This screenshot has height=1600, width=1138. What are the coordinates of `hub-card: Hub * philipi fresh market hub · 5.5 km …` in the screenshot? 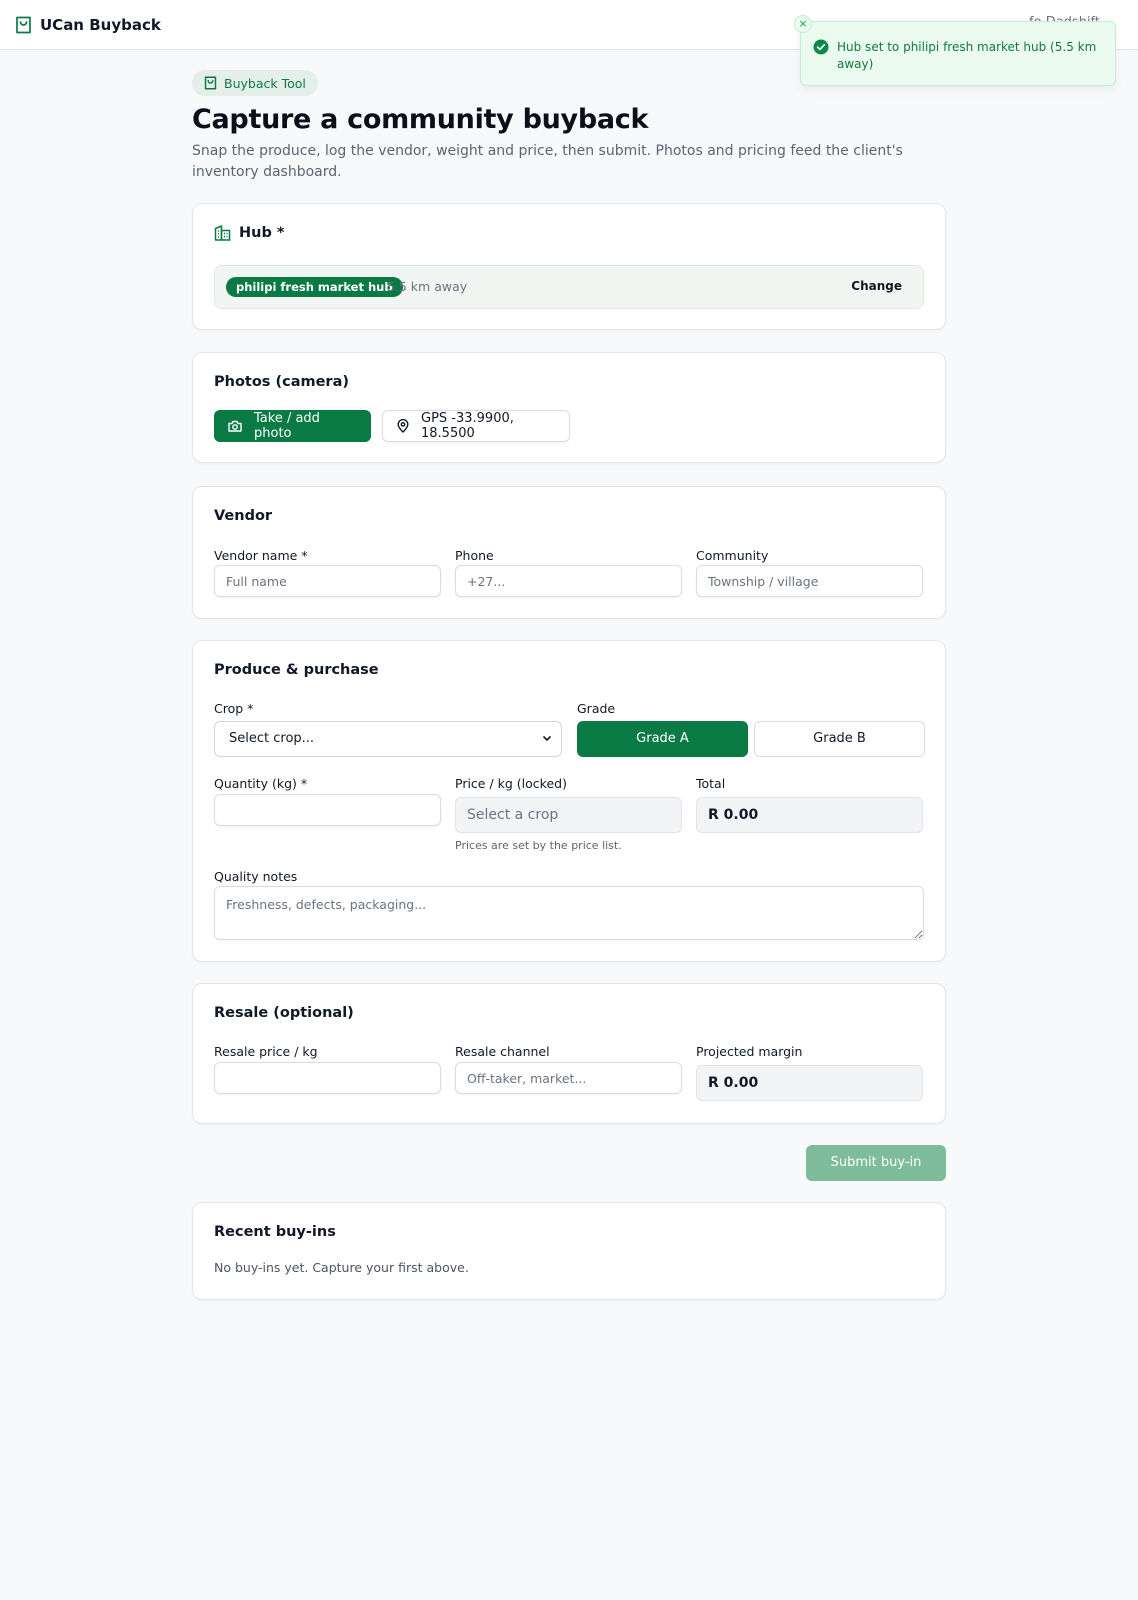 It's located at (569, 266).